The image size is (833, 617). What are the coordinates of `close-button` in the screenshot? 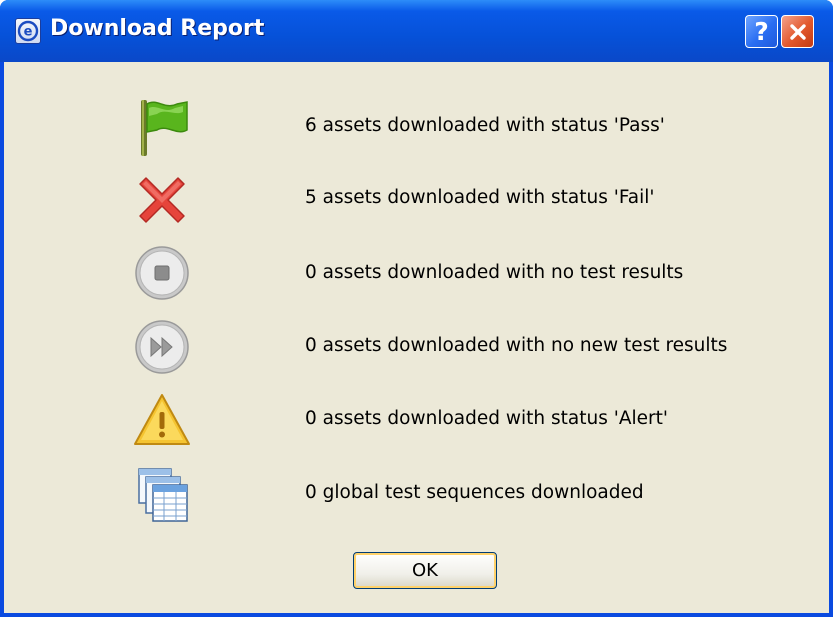 It's located at (797, 31).